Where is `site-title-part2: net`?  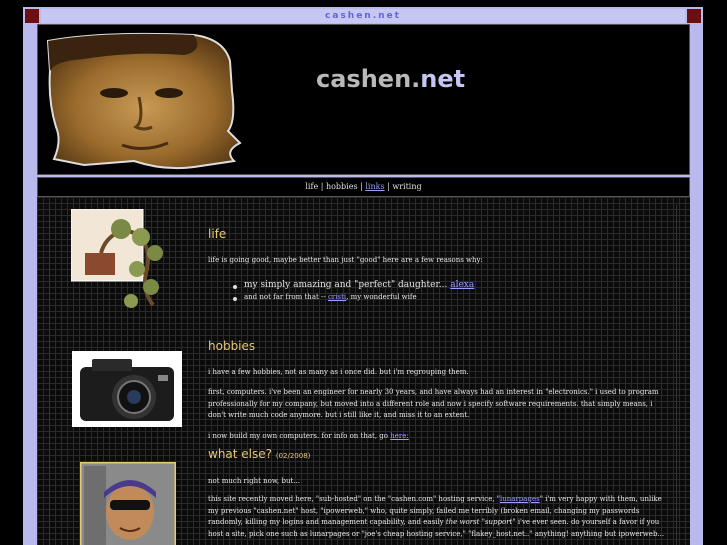
site-title-part2: net is located at coordinates (443, 79).